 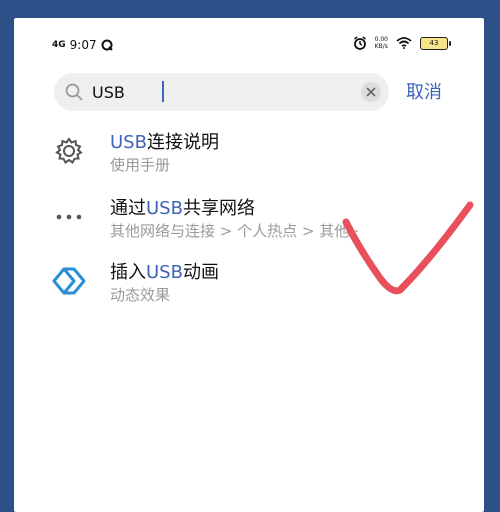 What do you see at coordinates (69, 281) in the screenshot?
I see `diamond-animation-icon` at bounding box center [69, 281].